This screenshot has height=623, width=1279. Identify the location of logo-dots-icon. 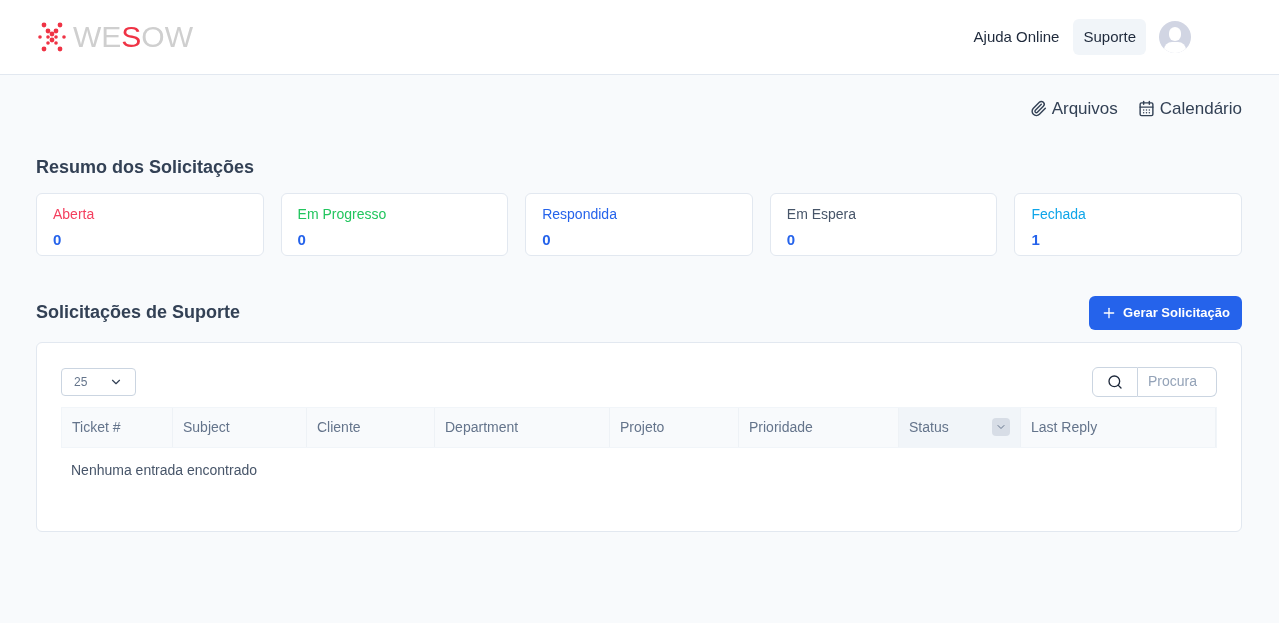
(52, 37).